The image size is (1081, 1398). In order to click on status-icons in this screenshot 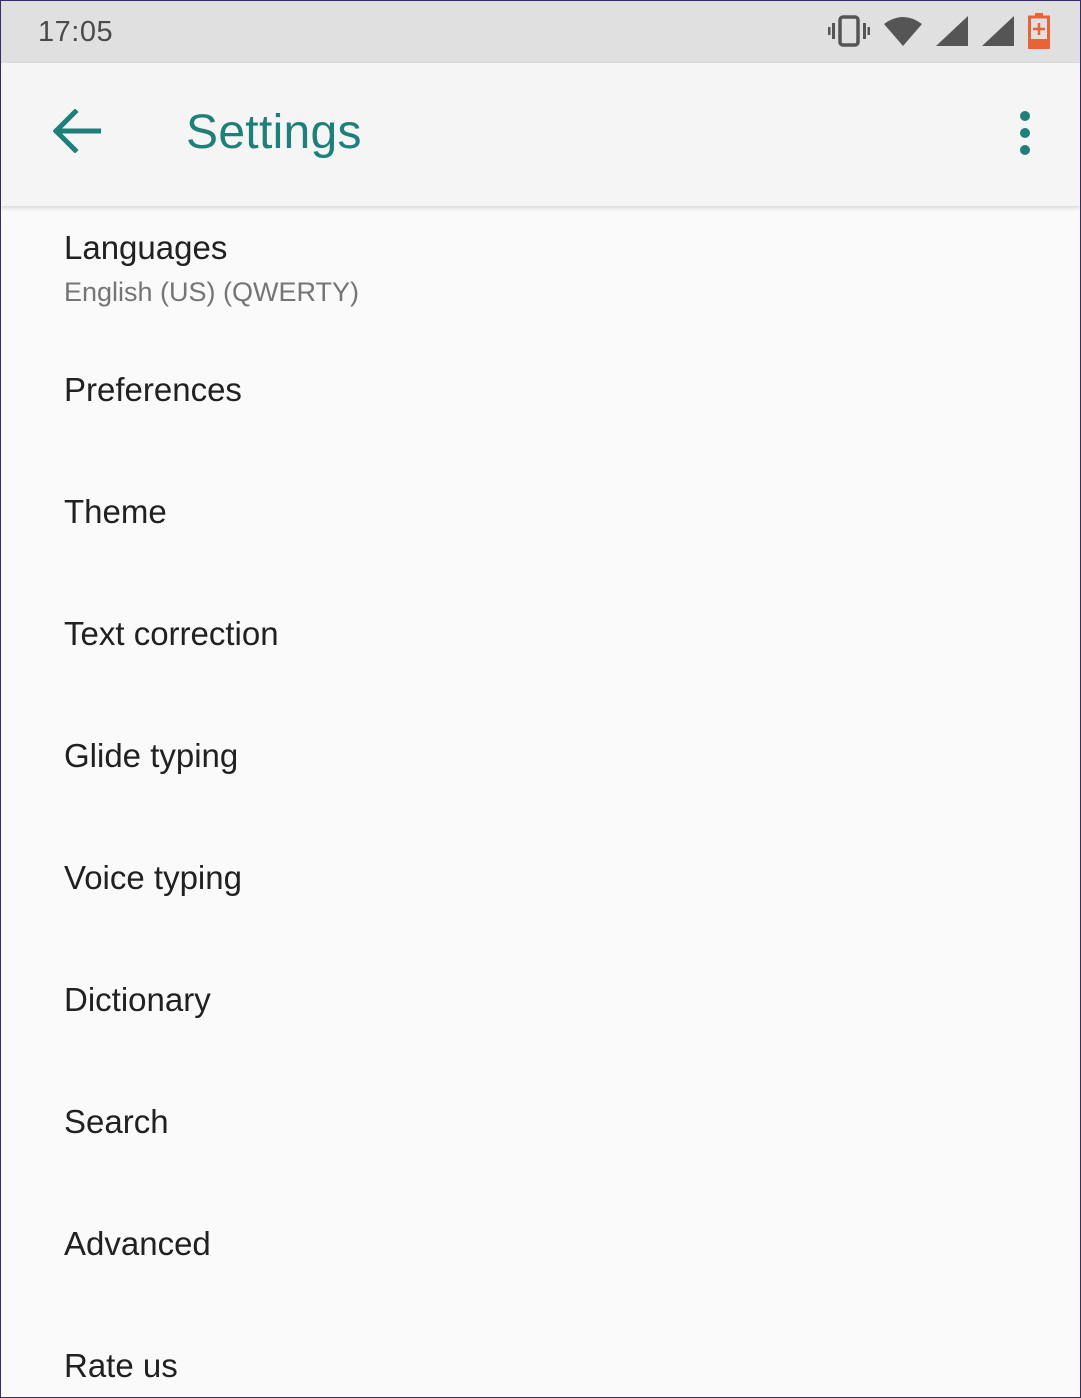, I will do `click(939, 33)`.